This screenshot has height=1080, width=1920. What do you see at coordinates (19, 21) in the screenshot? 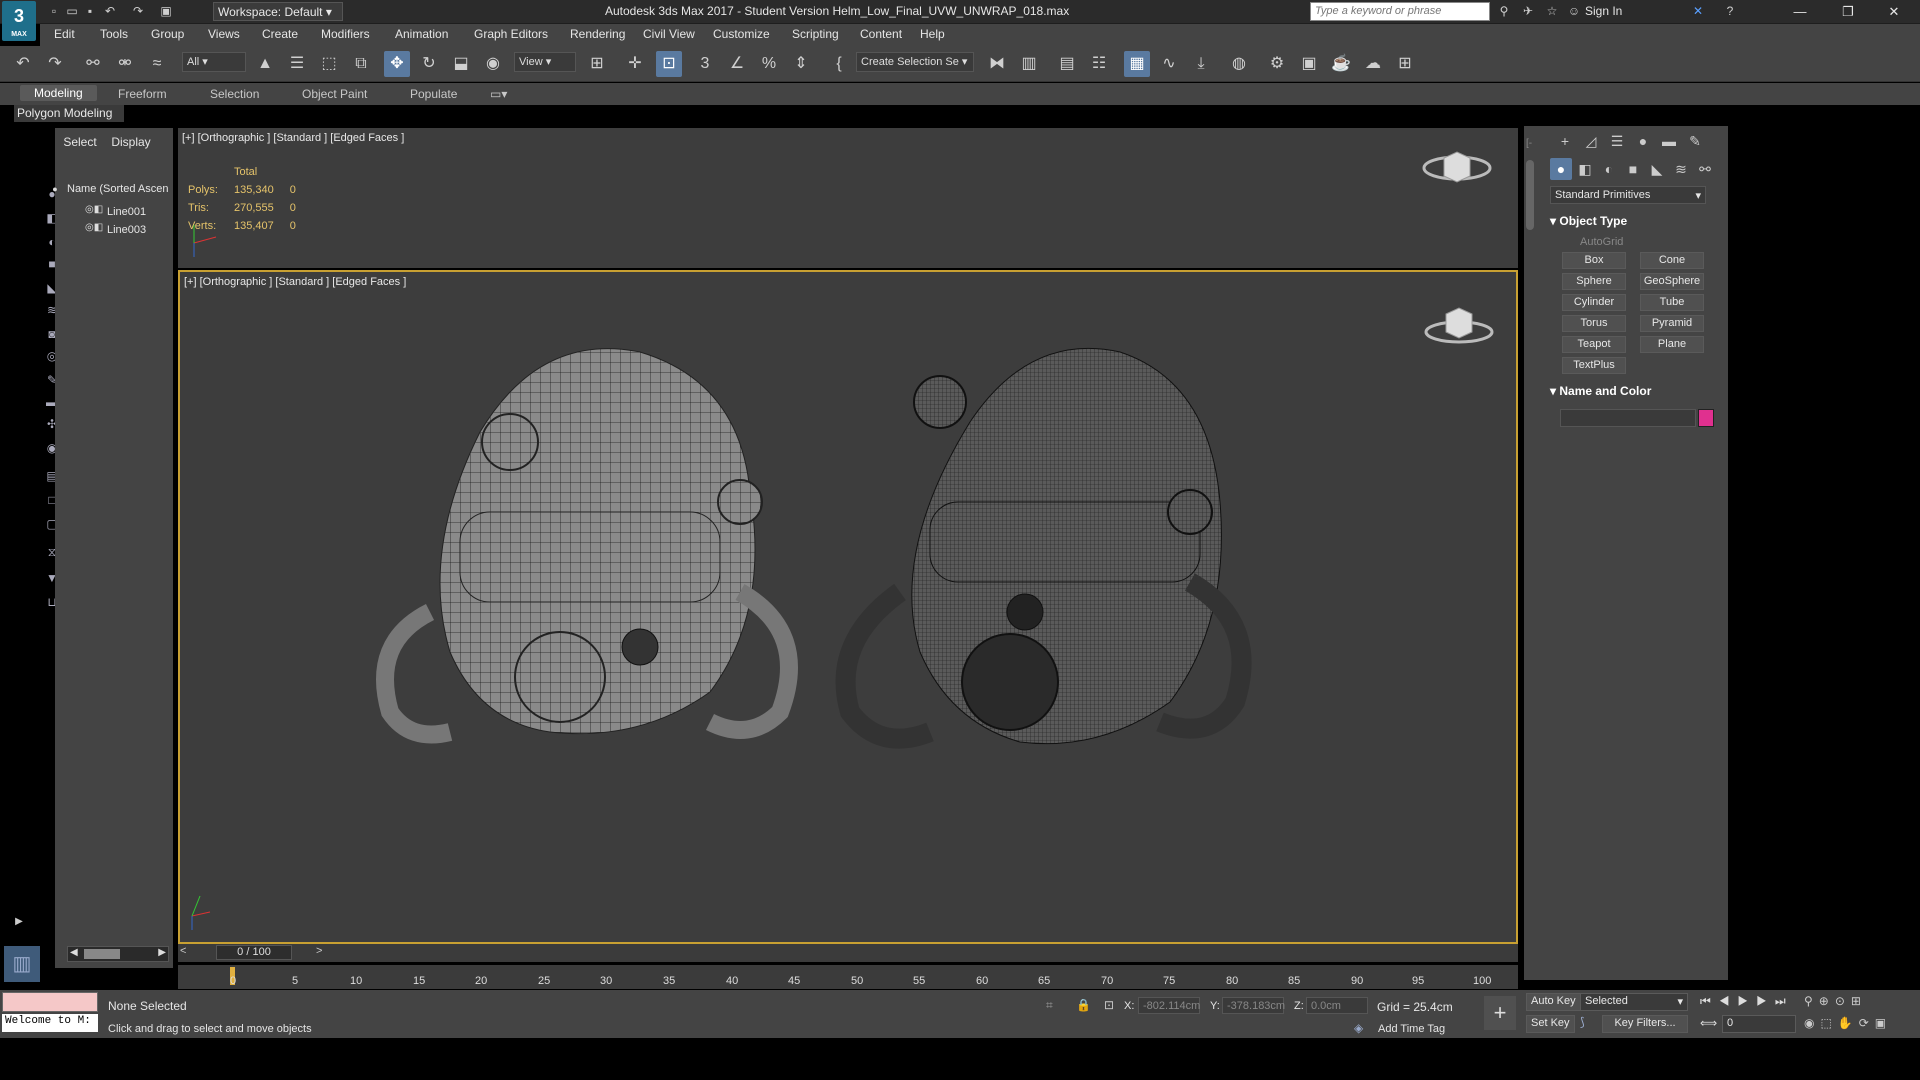
I see `application-menu-button: 3 MAX` at bounding box center [19, 21].